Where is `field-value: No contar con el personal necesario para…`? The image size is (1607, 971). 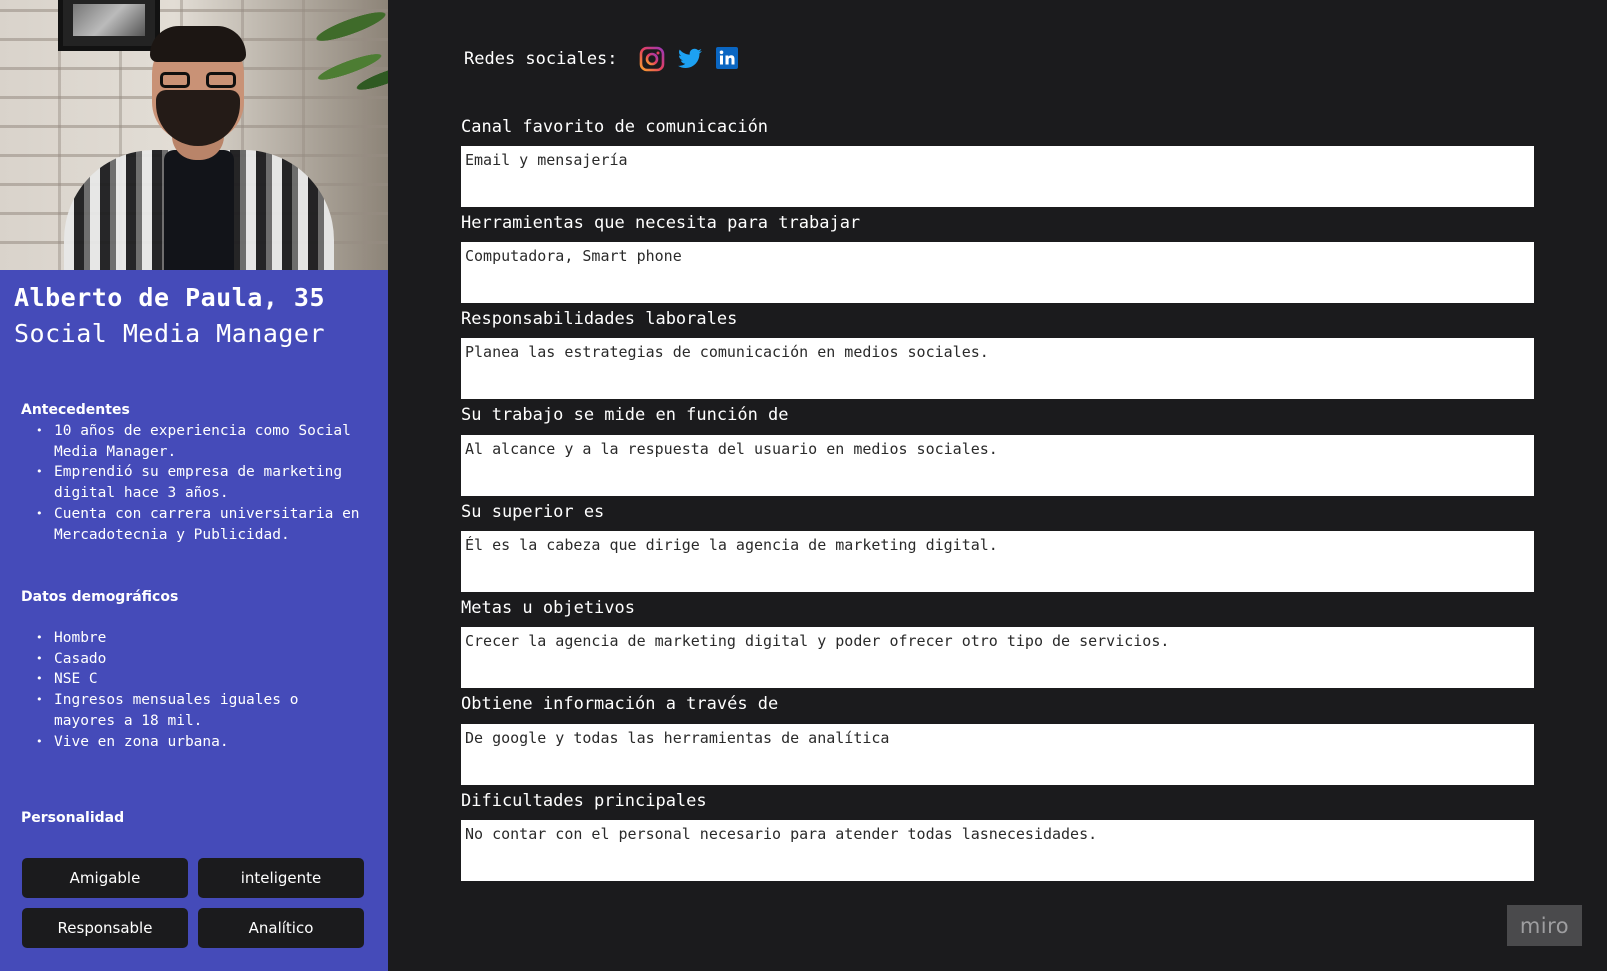 field-value: No contar con el personal necesario para… is located at coordinates (997, 850).